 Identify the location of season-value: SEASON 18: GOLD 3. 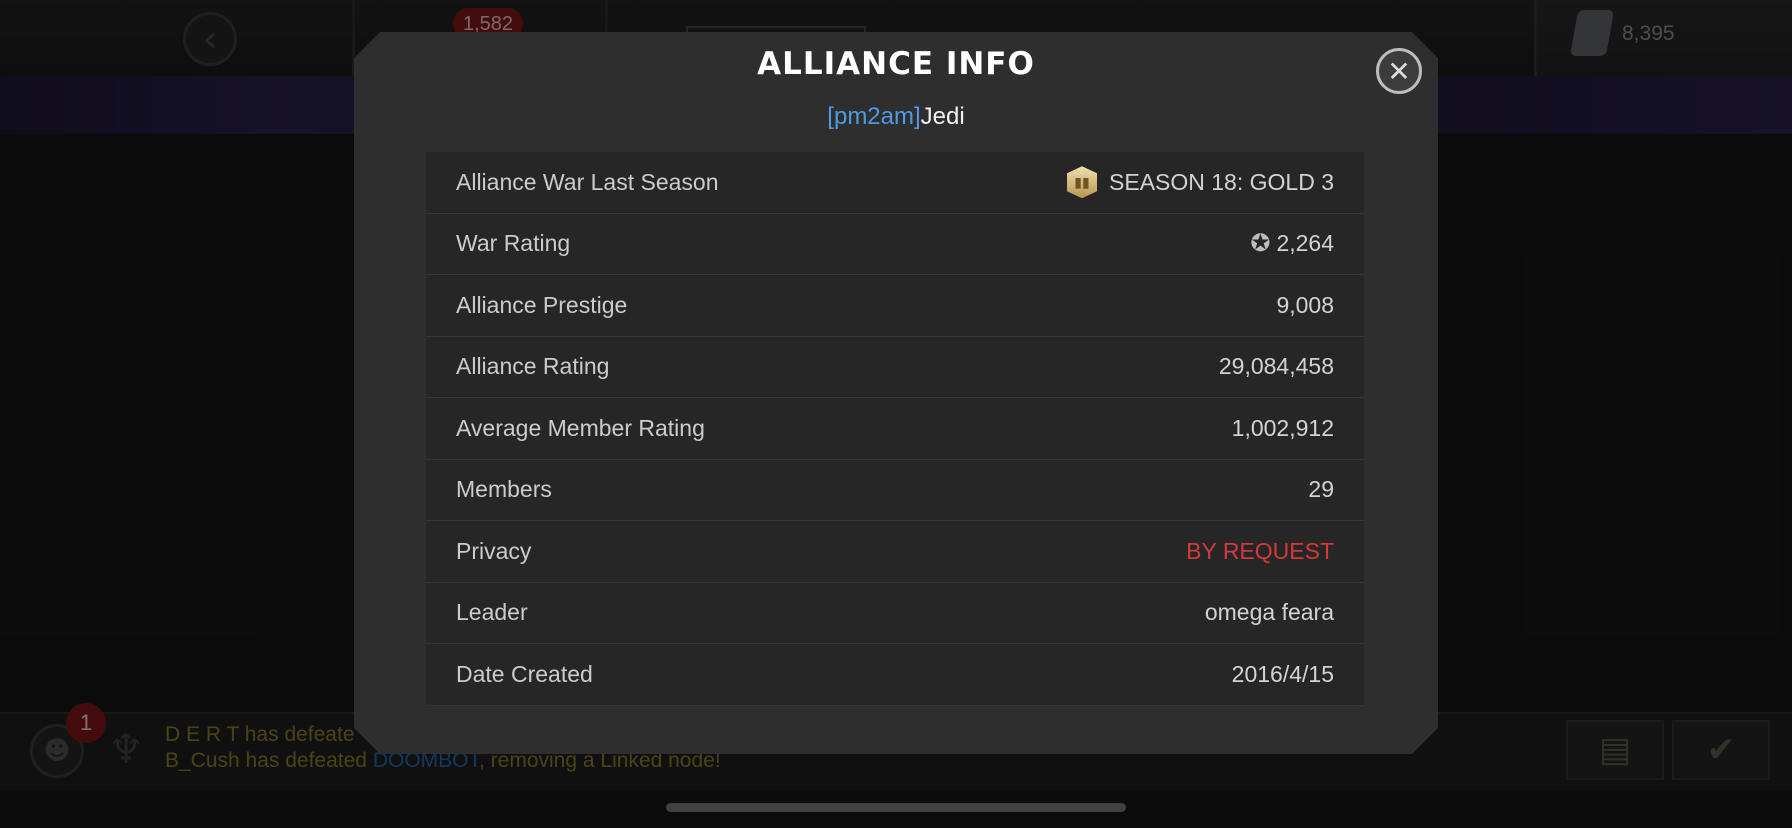
(1221, 181).